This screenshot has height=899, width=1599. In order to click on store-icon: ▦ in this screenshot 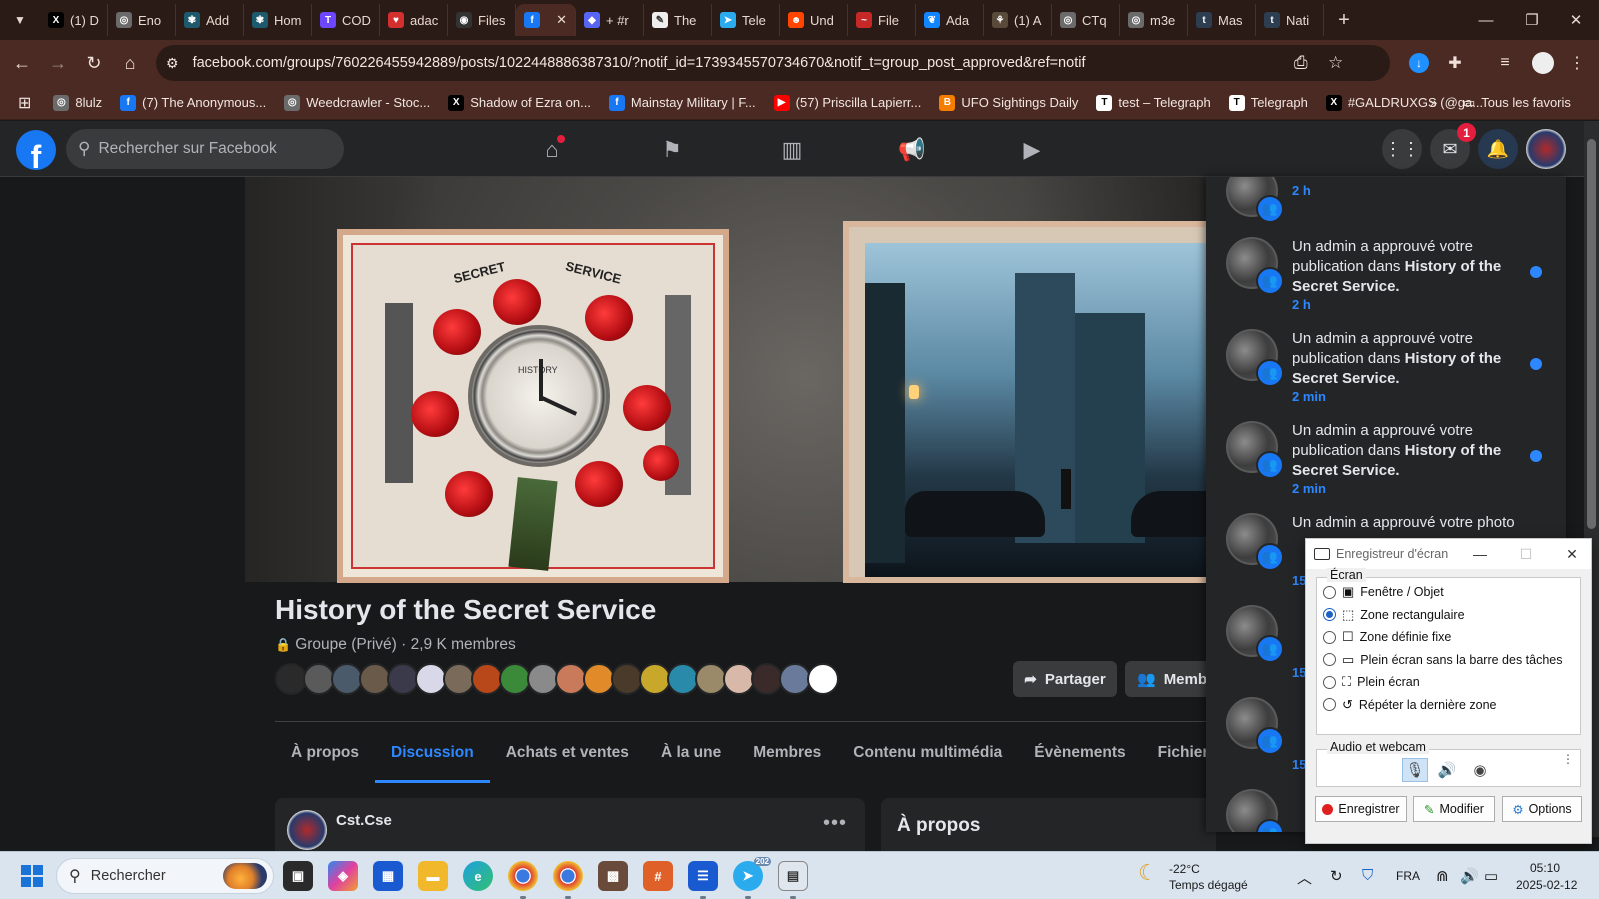, I will do `click(388, 876)`.